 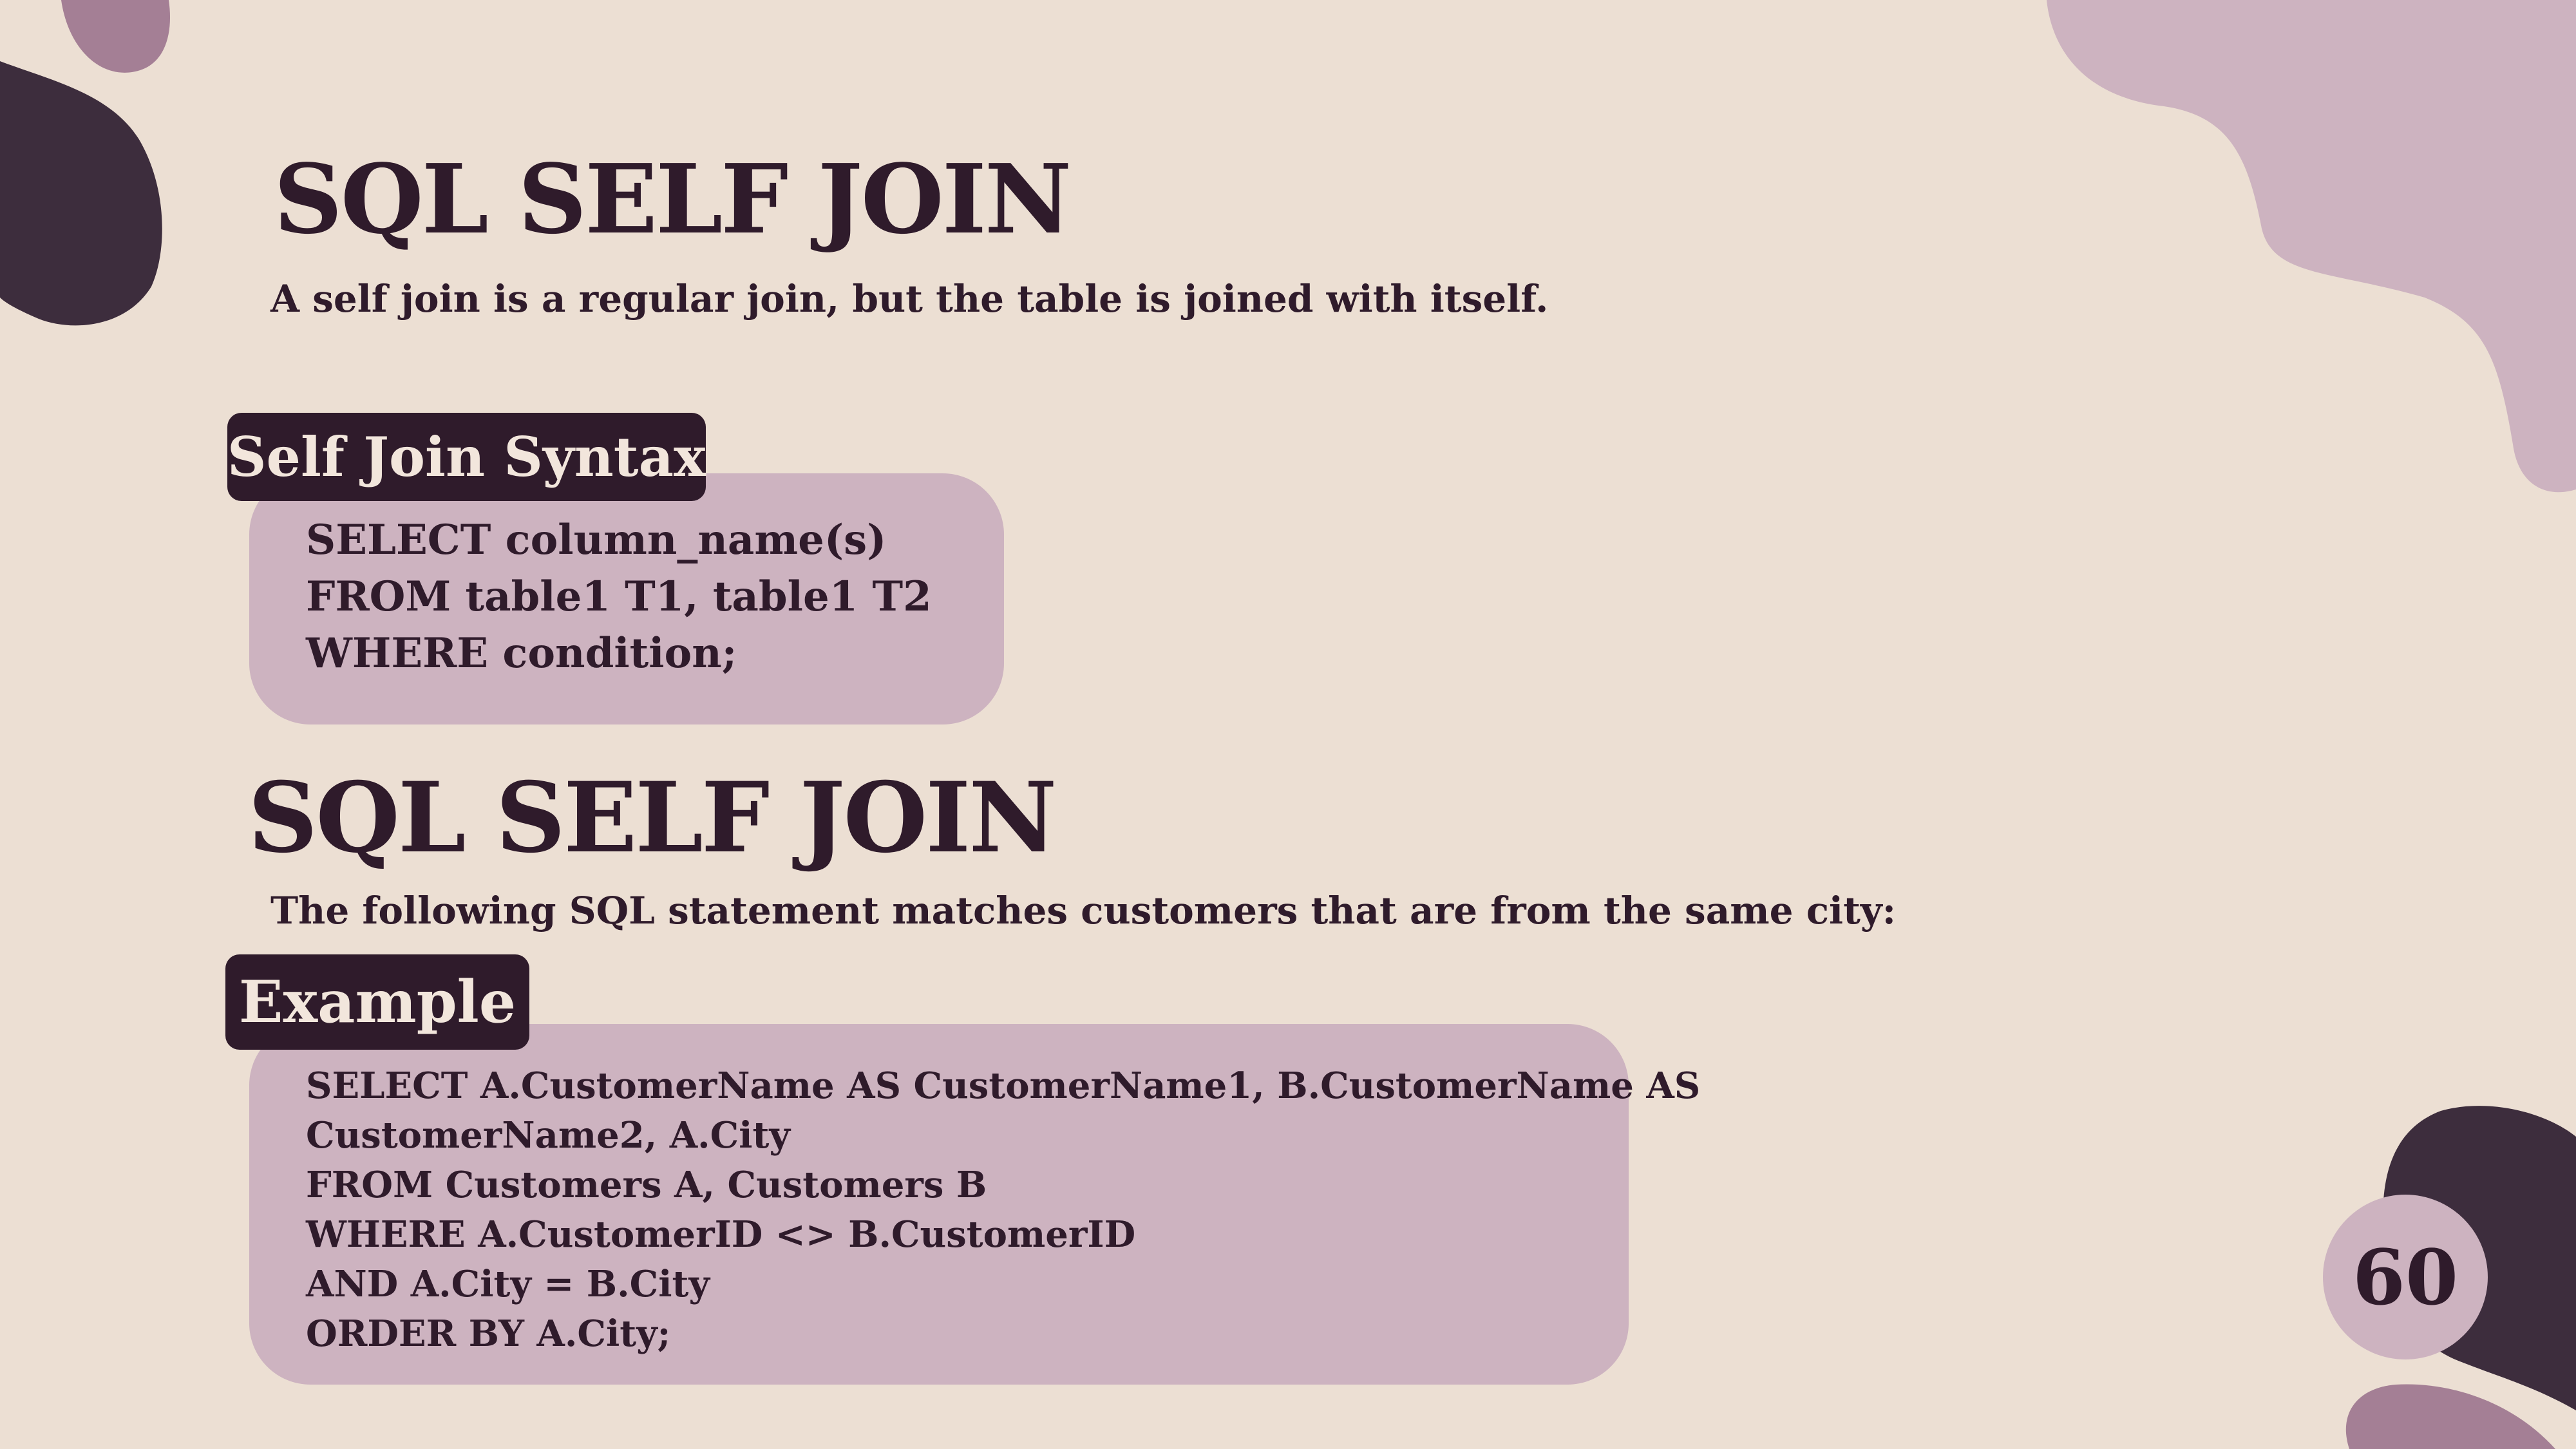 What do you see at coordinates (466, 457) in the screenshot?
I see `syntax-label: Self Join Syntax` at bounding box center [466, 457].